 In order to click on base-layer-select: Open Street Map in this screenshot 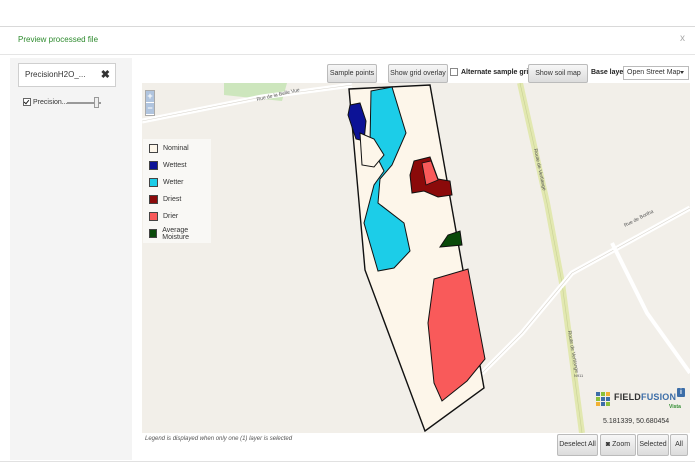, I will do `click(656, 73)`.